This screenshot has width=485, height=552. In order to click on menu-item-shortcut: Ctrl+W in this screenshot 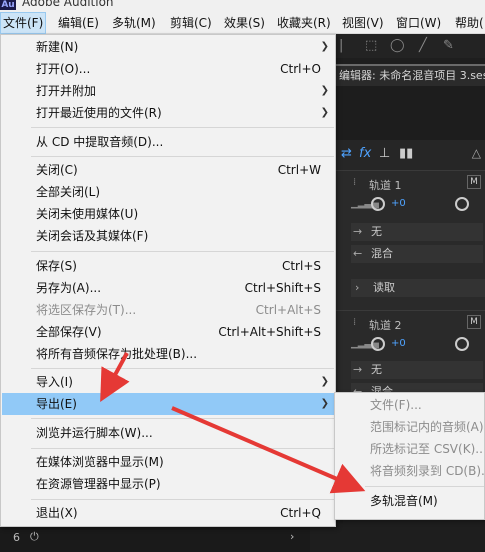, I will do `click(299, 170)`.